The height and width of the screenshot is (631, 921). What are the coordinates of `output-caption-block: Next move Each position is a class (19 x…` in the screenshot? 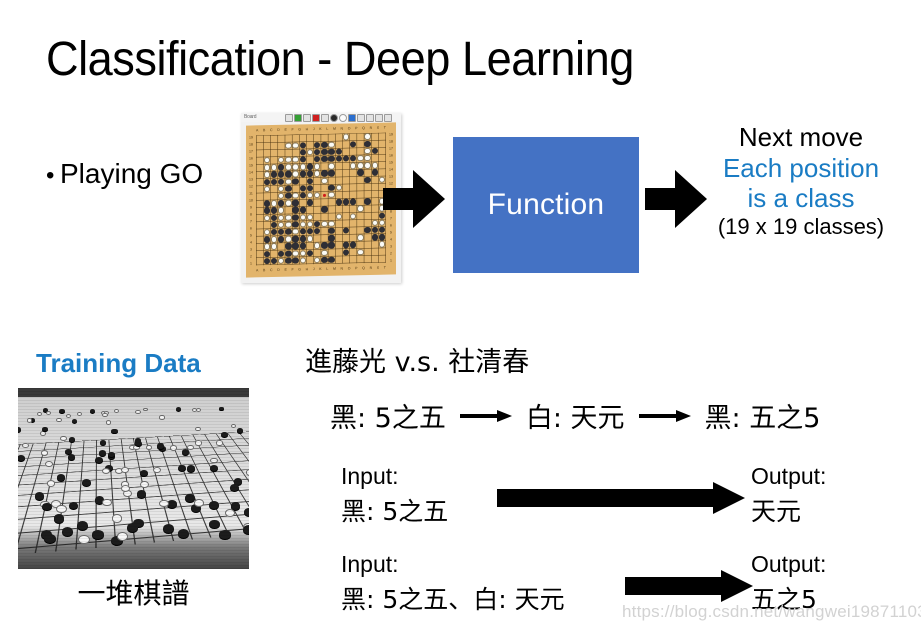 It's located at (801, 181).